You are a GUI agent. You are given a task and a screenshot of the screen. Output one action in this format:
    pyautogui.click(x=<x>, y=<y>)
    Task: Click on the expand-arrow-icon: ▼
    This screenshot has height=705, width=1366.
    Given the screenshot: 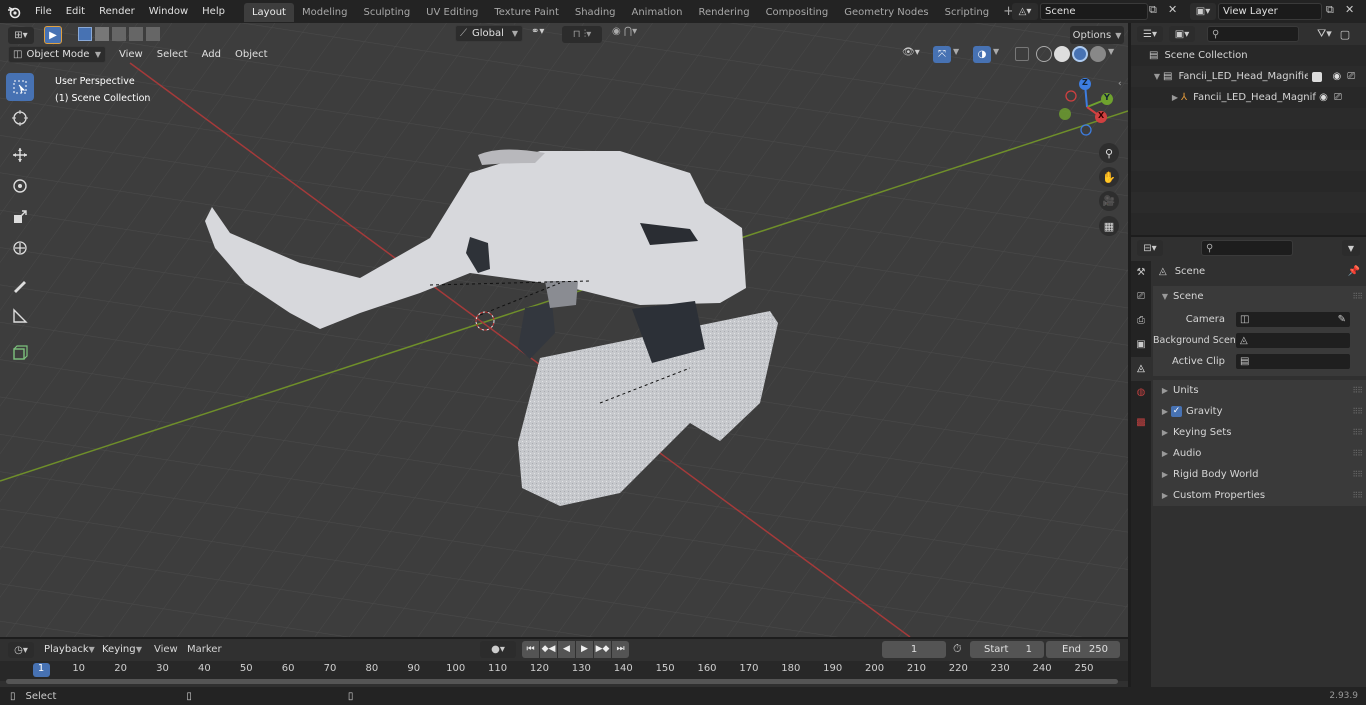 What is the action you would take?
    pyautogui.click(x=1157, y=76)
    